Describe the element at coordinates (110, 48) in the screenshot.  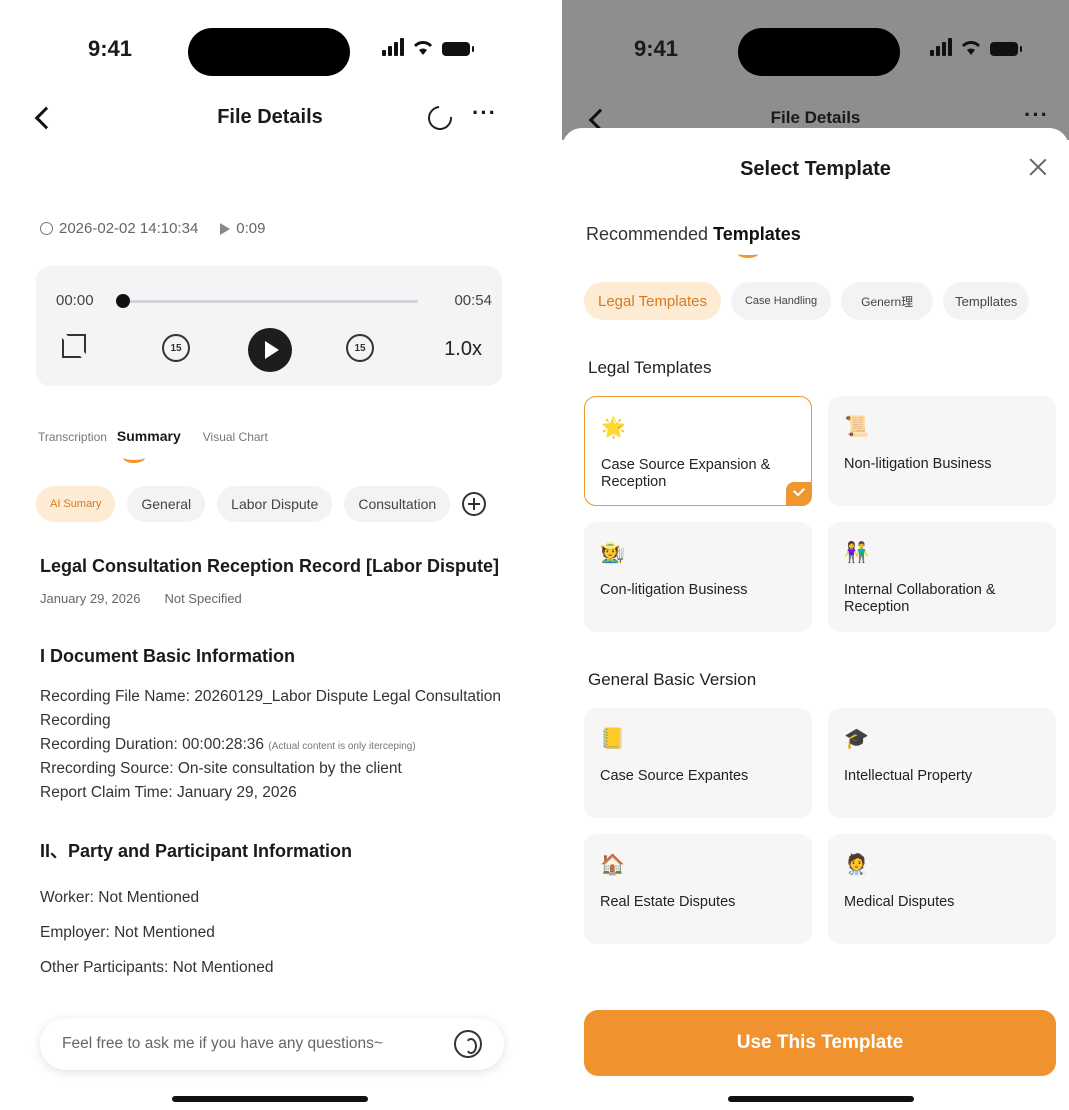
I see `status-time: 9:41` at that location.